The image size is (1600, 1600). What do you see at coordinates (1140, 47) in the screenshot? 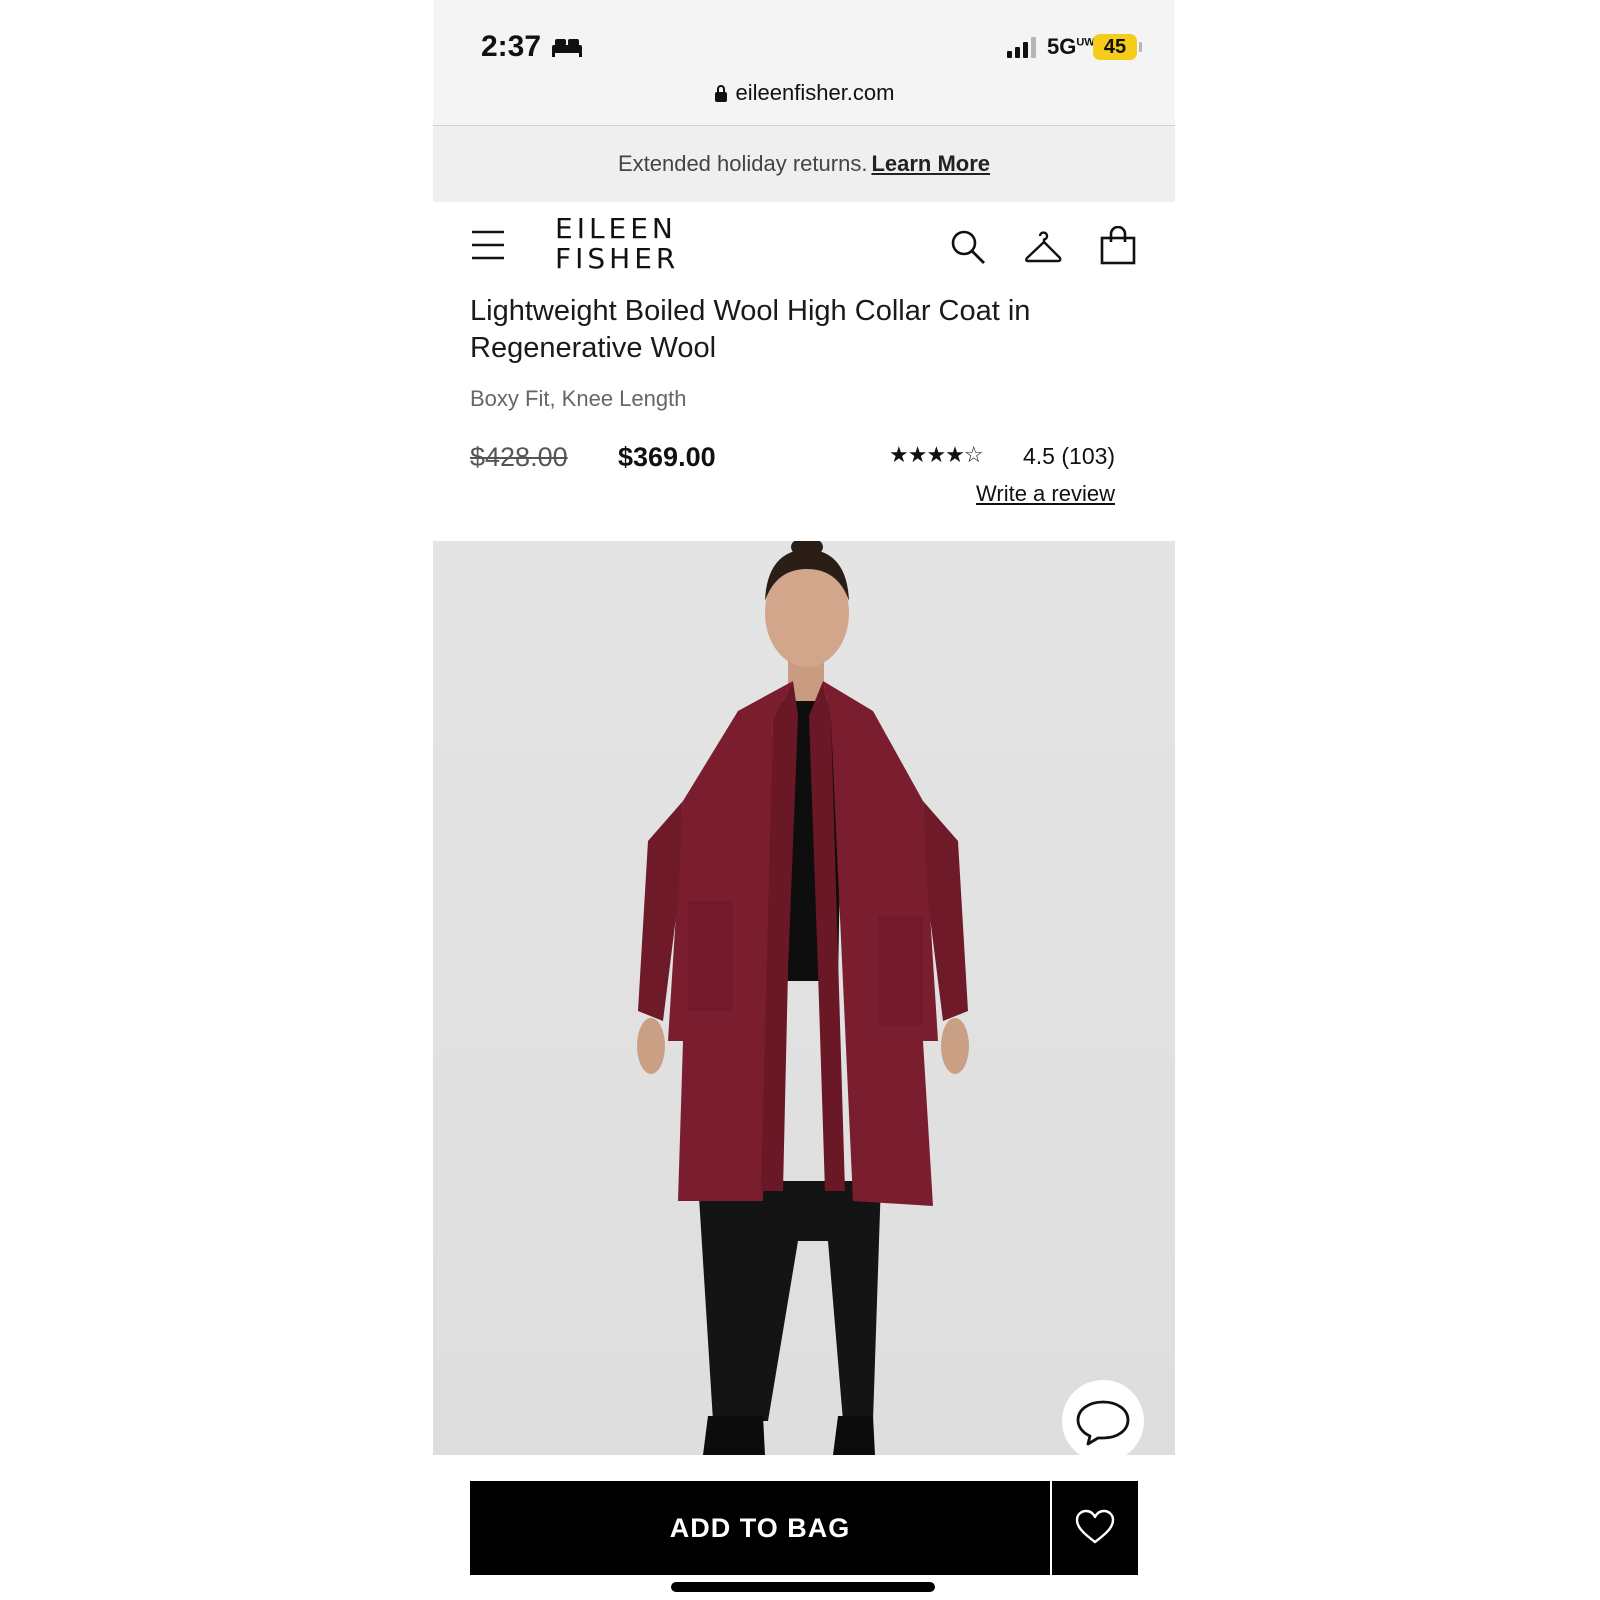
I see `battery-tip` at bounding box center [1140, 47].